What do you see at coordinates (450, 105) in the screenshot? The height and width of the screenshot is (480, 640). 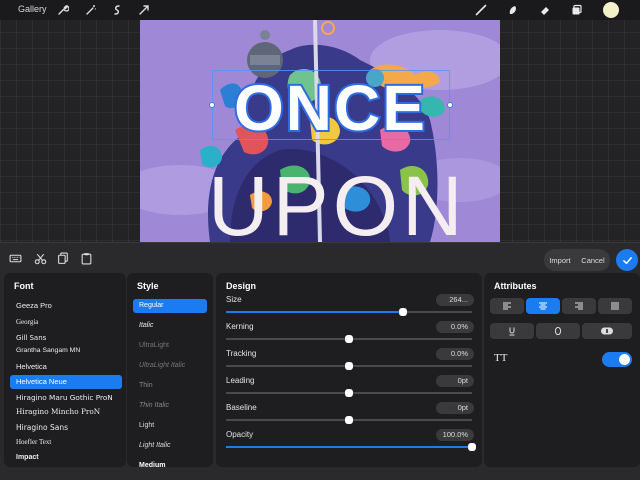 I see `selection-handle-right` at bounding box center [450, 105].